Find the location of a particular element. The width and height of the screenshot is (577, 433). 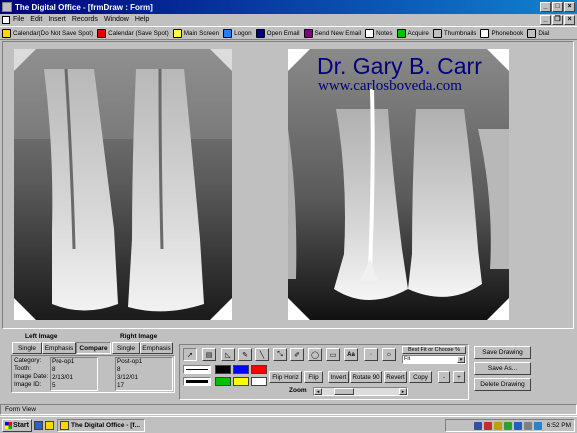

image-id-label: Image ID: is located at coordinates (28, 384).